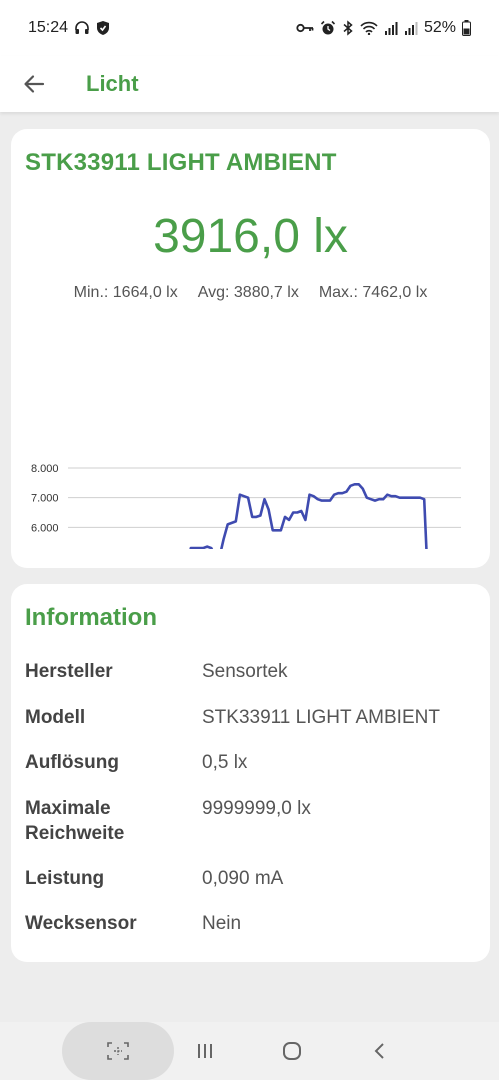  I want to click on status-bar-left: 15:24, so click(69, 28).